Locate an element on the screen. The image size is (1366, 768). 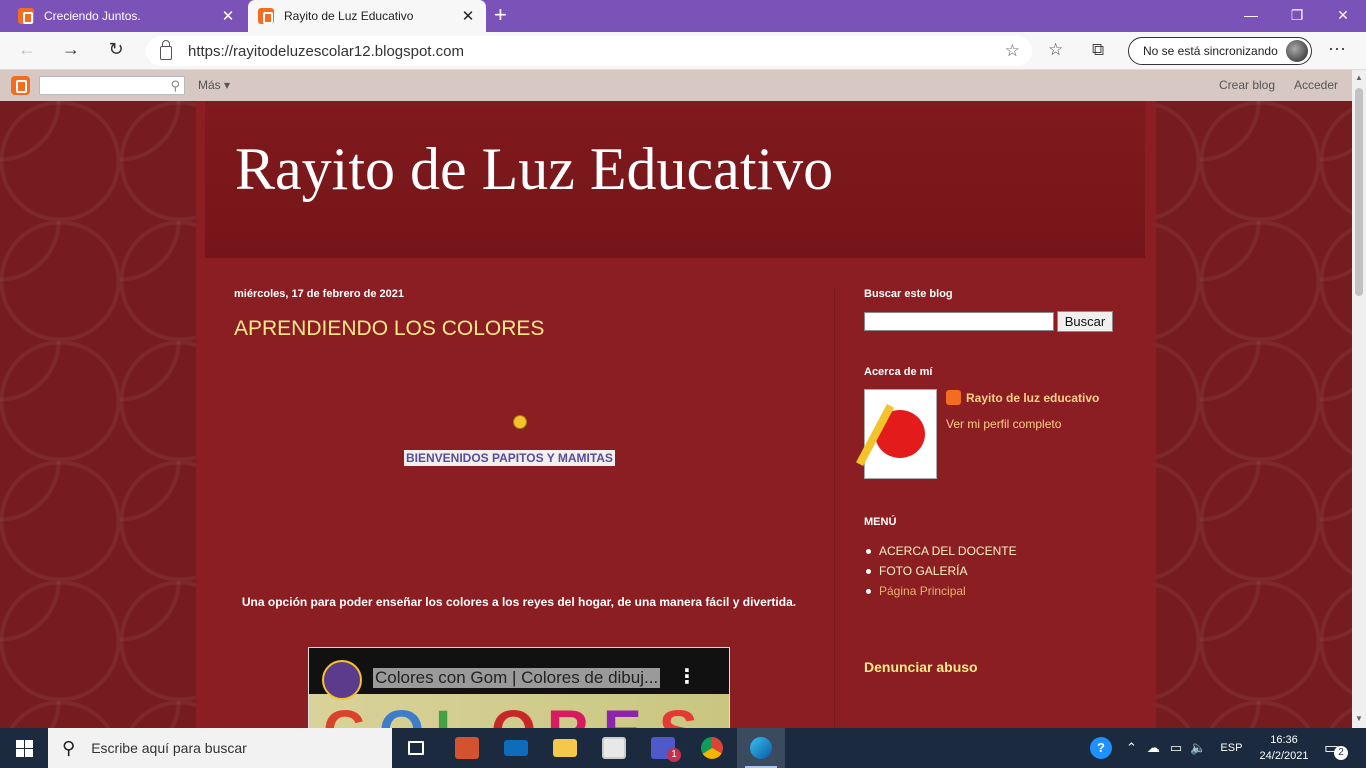
tab-title: Rayito de Luz Educativo is located at coordinates (349, 16).